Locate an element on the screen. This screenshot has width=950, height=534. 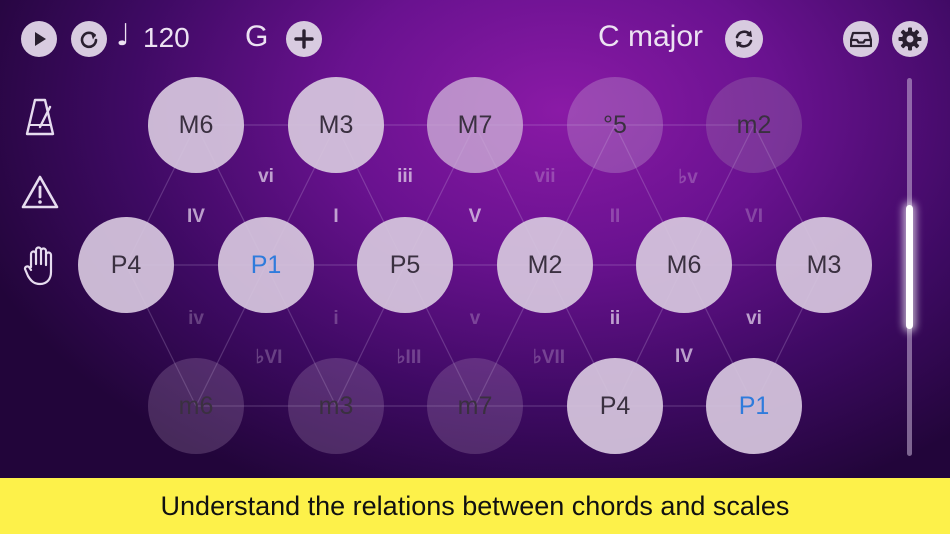
tray-button is located at coordinates (861, 39).